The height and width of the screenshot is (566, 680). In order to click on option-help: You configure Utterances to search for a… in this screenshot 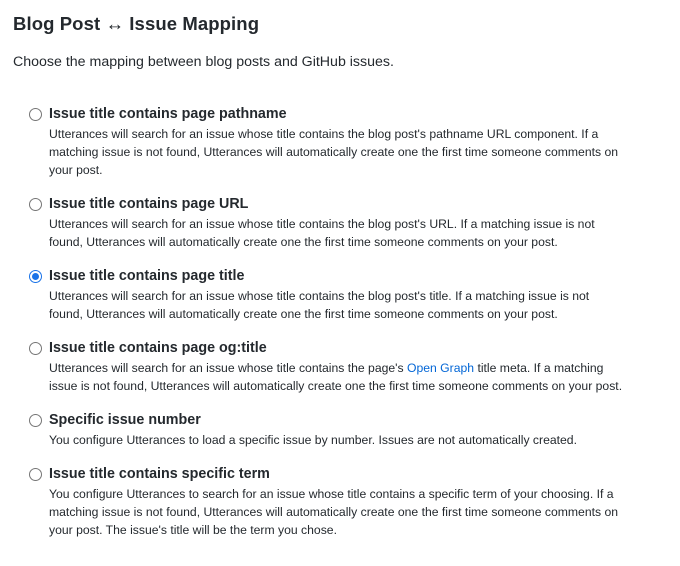, I will do `click(355, 512)`.